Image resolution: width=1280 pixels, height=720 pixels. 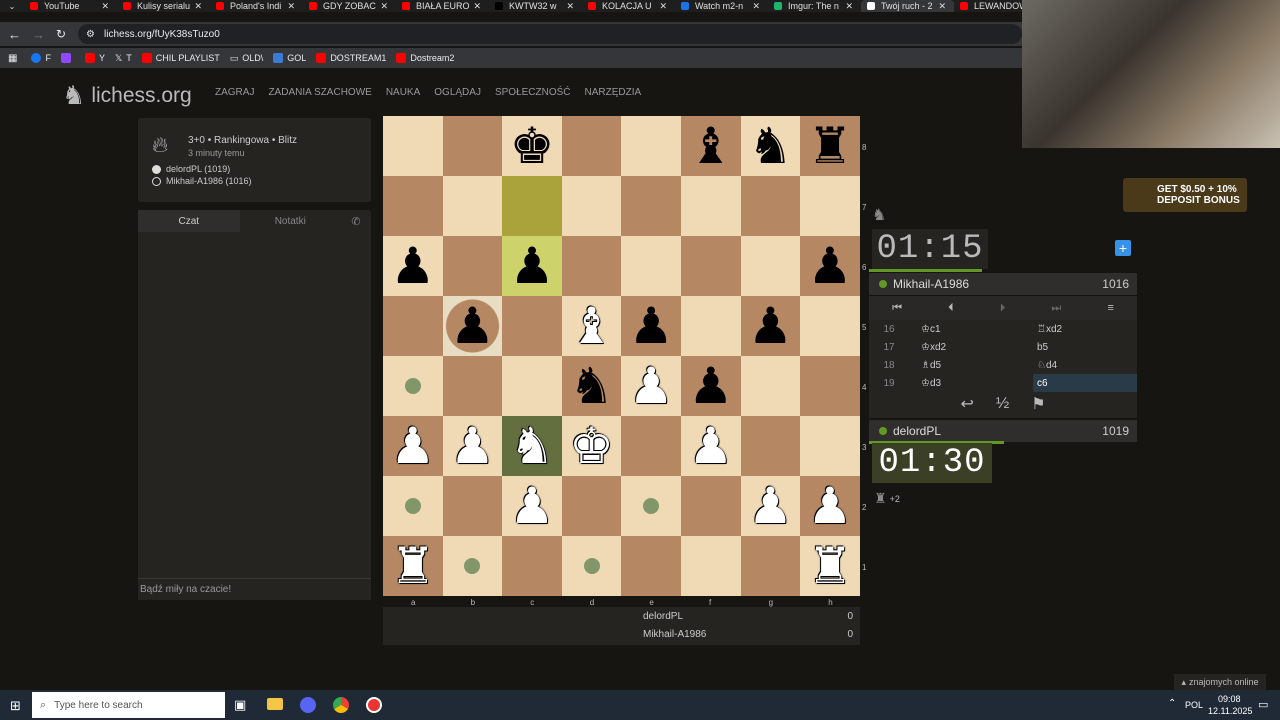 What do you see at coordinates (425, 58) in the screenshot?
I see `bookmark-dostream2: Dostream2` at bounding box center [425, 58].